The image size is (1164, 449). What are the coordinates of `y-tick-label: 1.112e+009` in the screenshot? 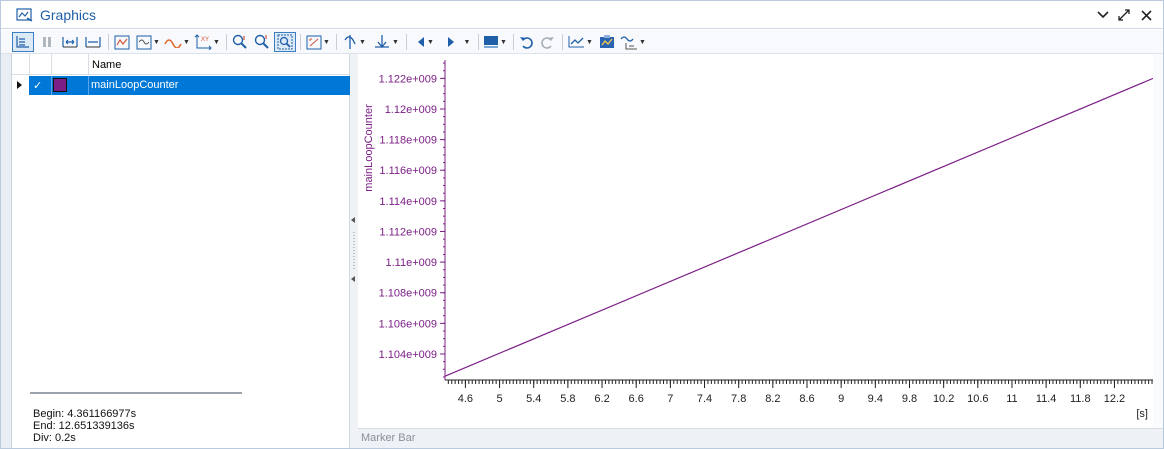 It's located at (408, 232).